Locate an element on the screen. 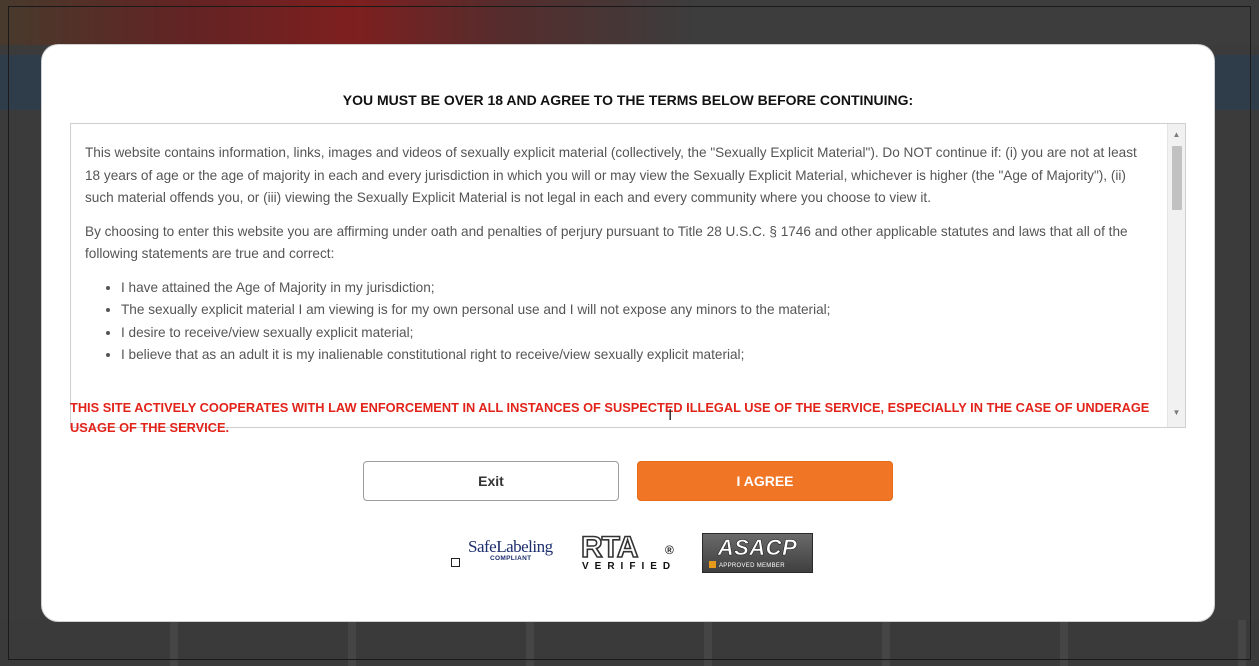  checkbox-icon is located at coordinates (455, 562).